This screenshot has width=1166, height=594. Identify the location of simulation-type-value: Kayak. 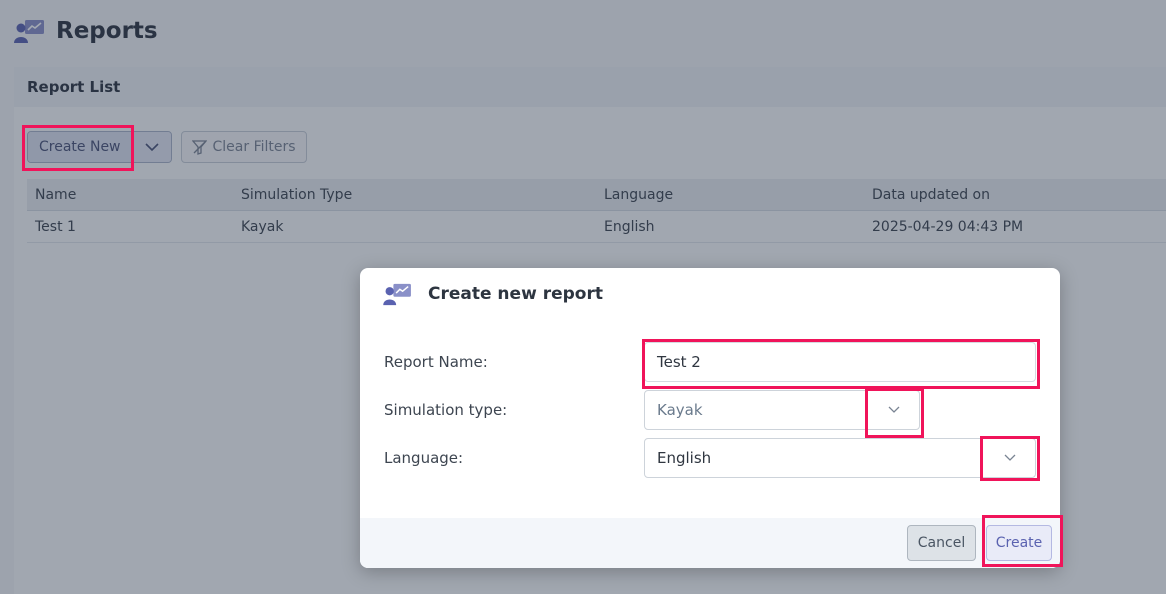
(680, 410).